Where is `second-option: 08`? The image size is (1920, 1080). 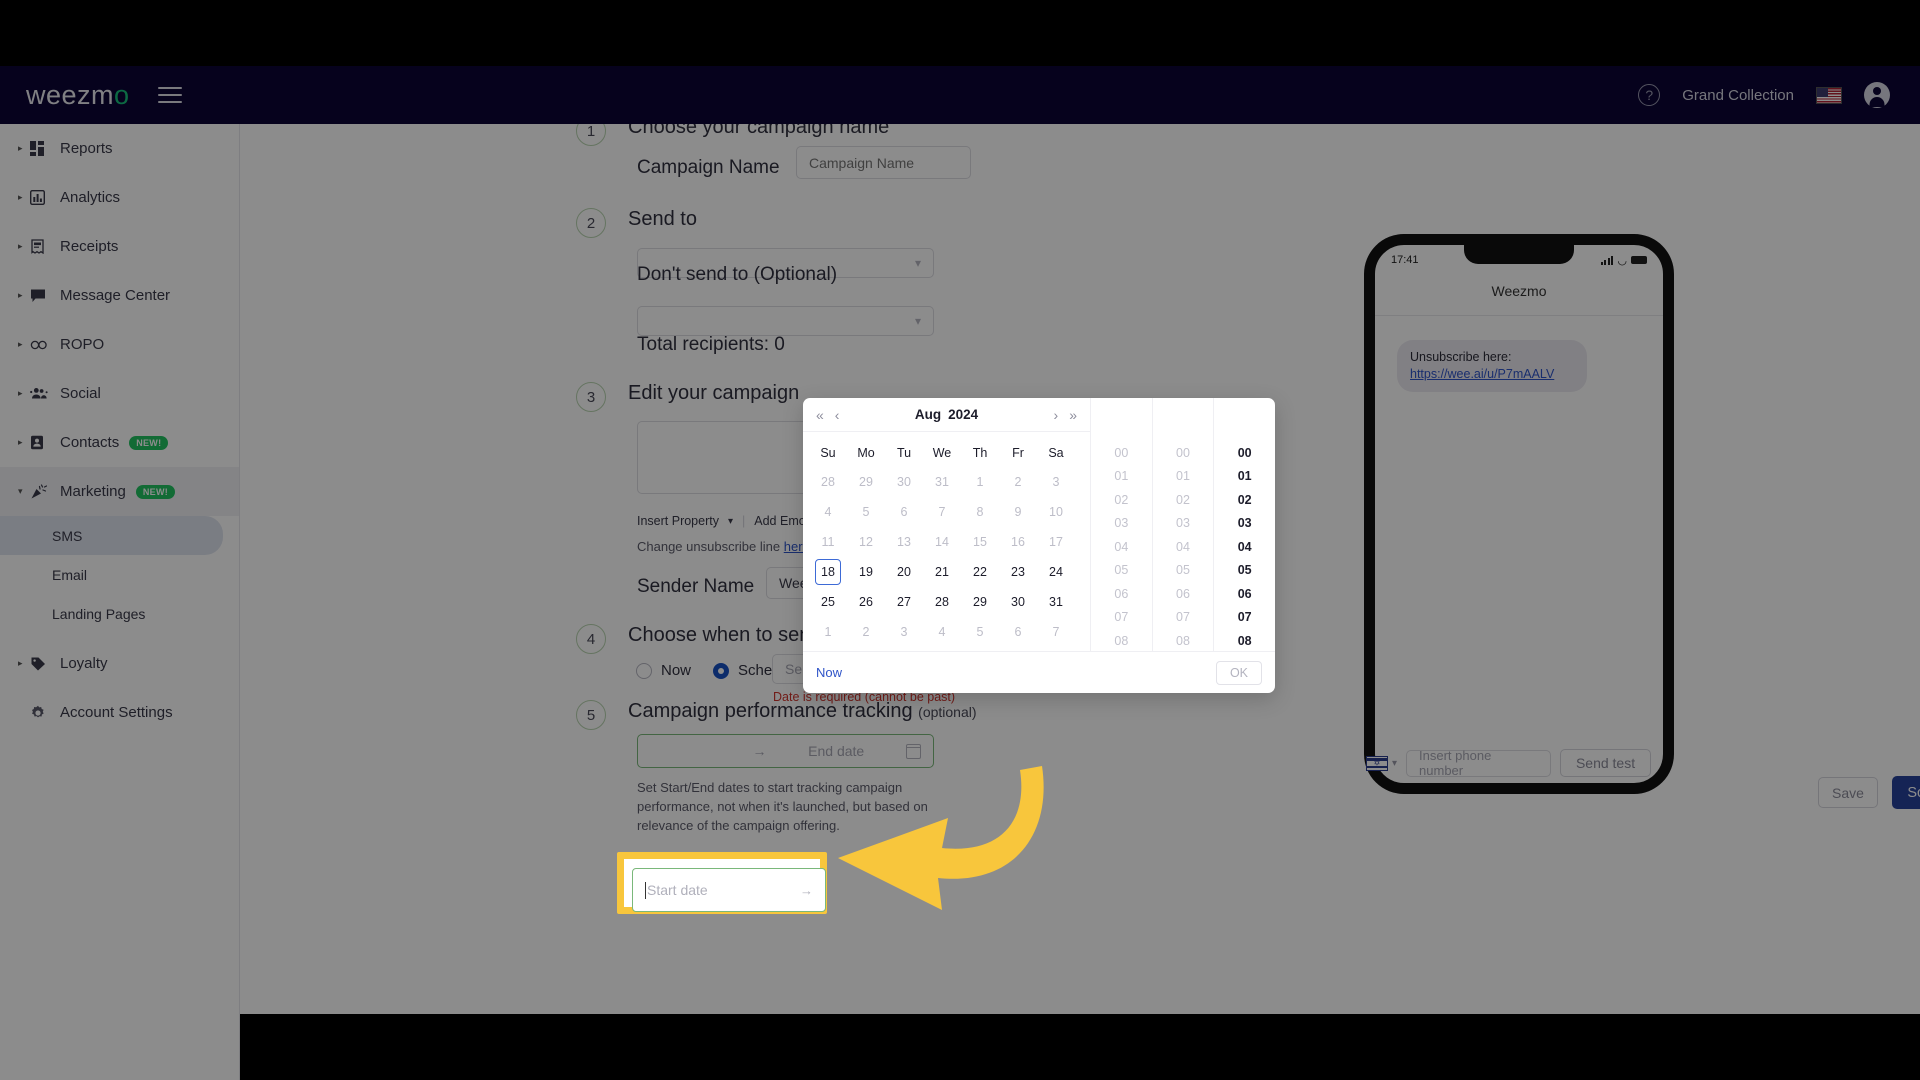
second-option: 08 is located at coordinates (1244, 640).